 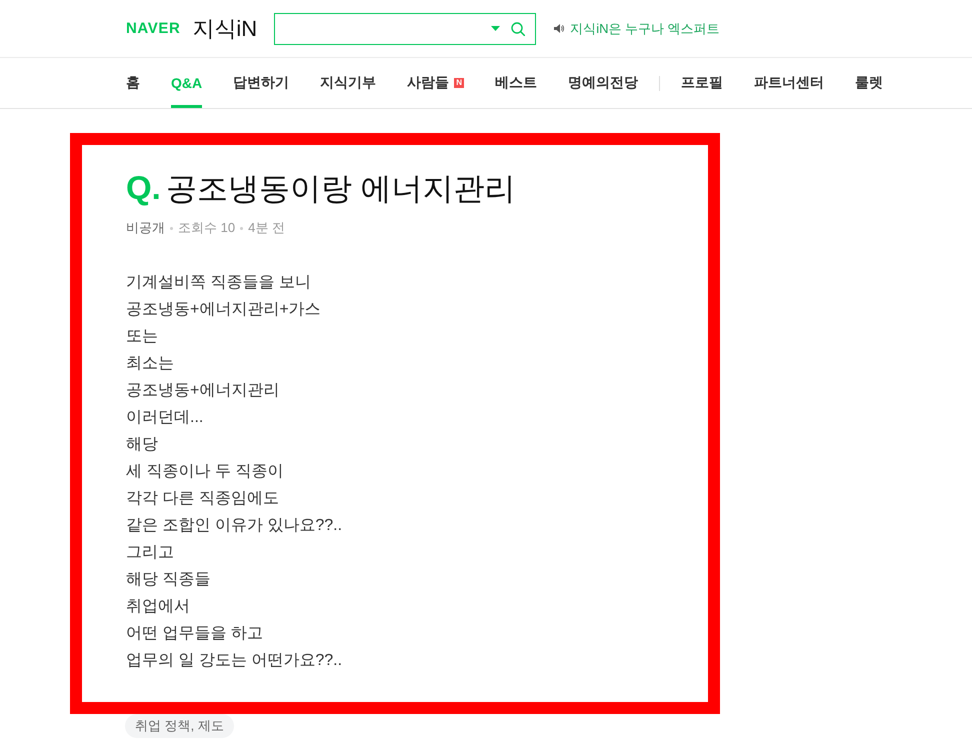 I want to click on meta-text: 비공개, so click(x=145, y=228).